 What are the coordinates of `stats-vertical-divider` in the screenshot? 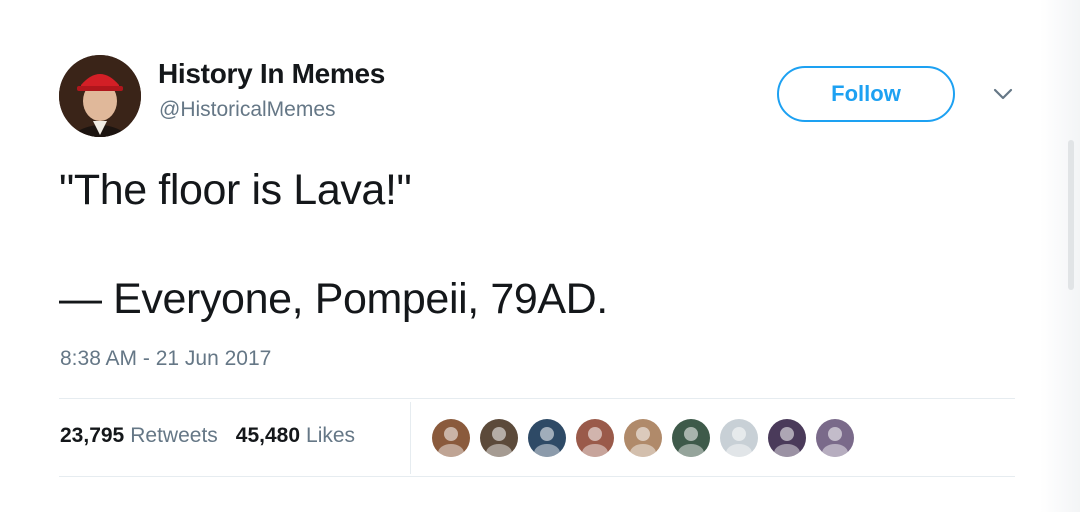 It's located at (410, 438).